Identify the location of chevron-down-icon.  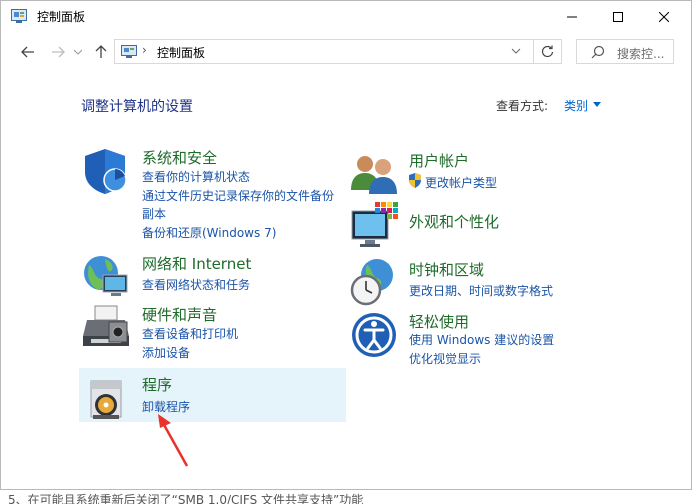
(78, 52).